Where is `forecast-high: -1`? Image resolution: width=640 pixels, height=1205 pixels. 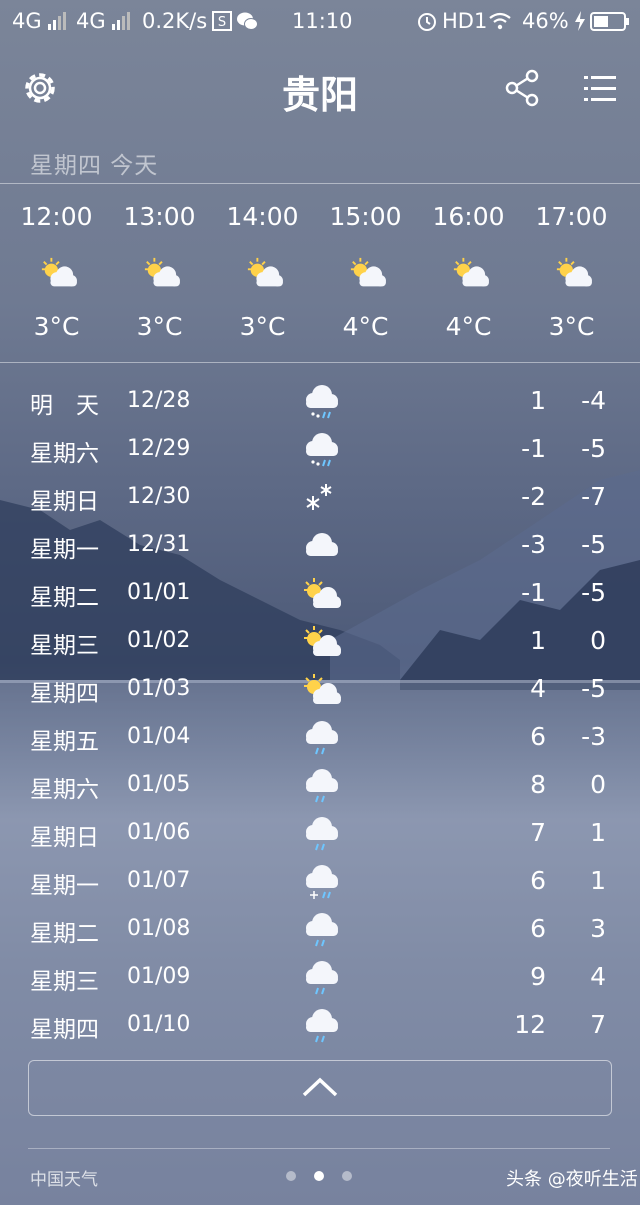
forecast-high: -1 is located at coordinates (533, 448).